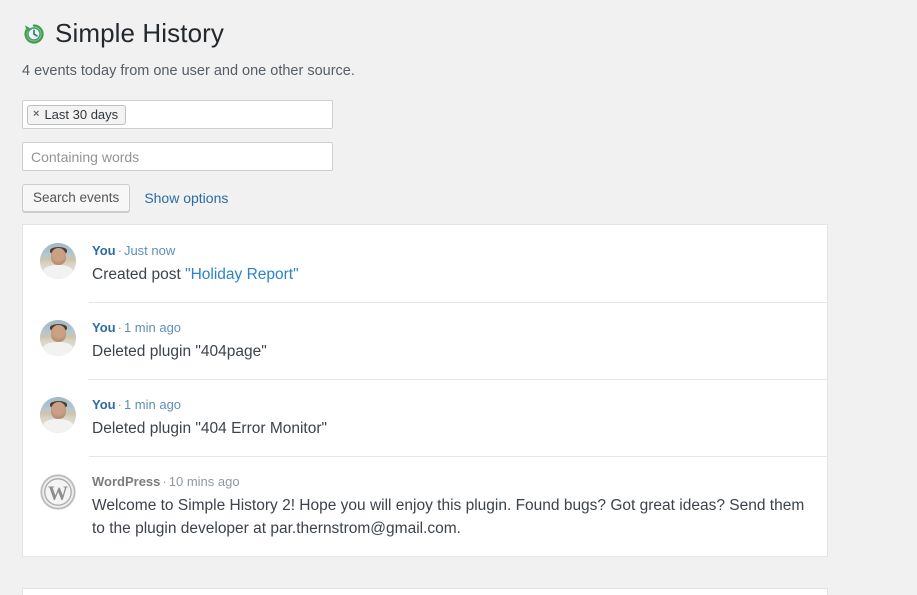 This screenshot has width=917, height=595. I want to click on event-meta: WordPress · 10 mins ago, so click(451, 481).